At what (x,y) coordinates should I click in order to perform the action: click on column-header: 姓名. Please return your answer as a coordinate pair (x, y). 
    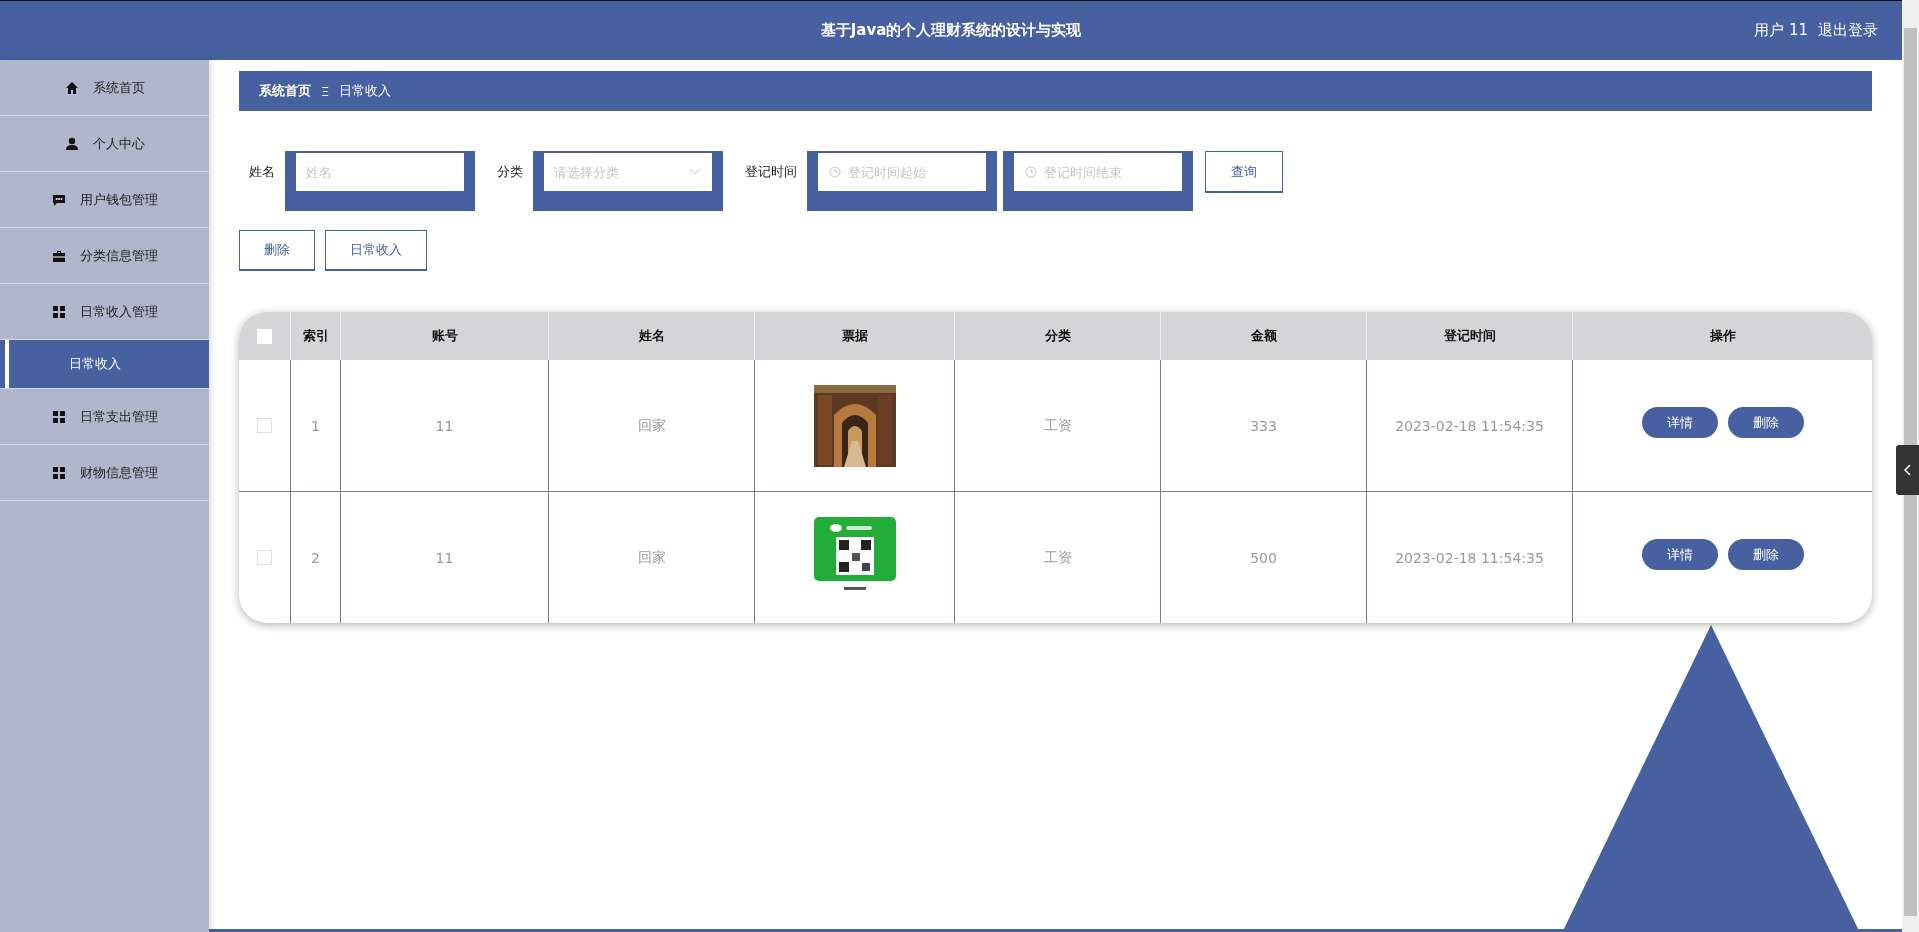
    Looking at the image, I should click on (651, 336).